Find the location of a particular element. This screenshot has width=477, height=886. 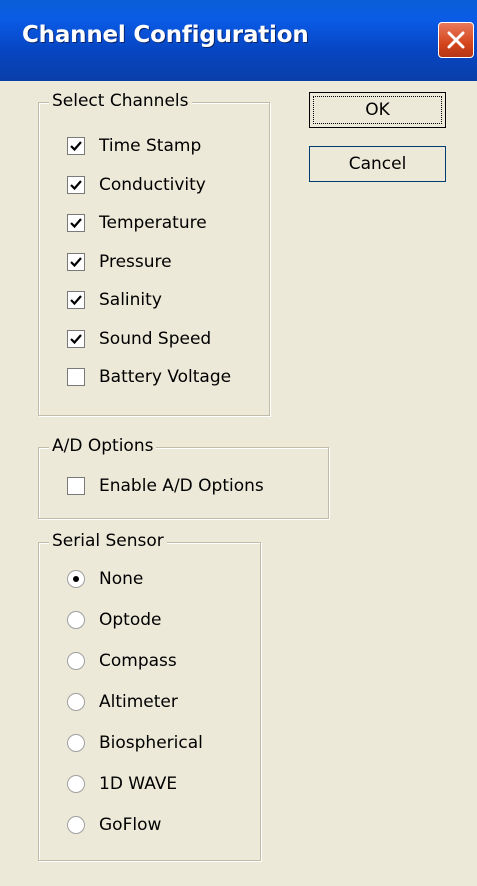

radio-label: Altimeter is located at coordinates (138, 702).